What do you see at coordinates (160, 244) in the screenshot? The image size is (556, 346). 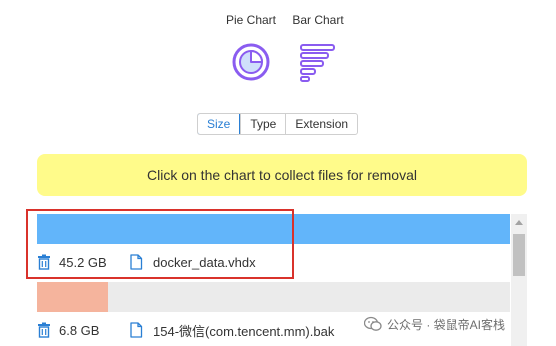 I see `annotation-highlight-box` at bounding box center [160, 244].